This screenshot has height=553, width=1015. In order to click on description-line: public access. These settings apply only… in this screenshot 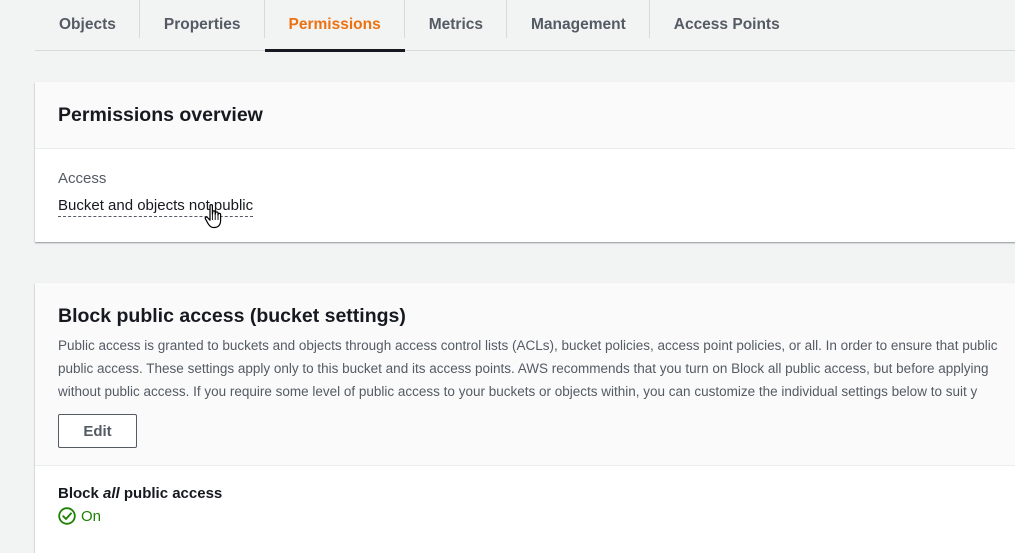, I will do `click(523, 368)`.